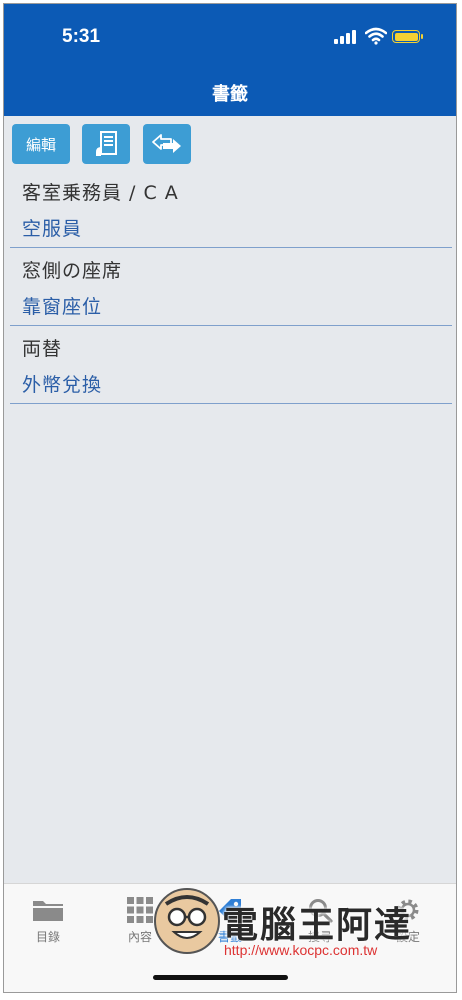 The width and height of the screenshot is (462, 1000). Describe the element at coordinates (301, 950) in the screenshot. I see `watermark-url: http://www.kocpc.com.tw` at that location.